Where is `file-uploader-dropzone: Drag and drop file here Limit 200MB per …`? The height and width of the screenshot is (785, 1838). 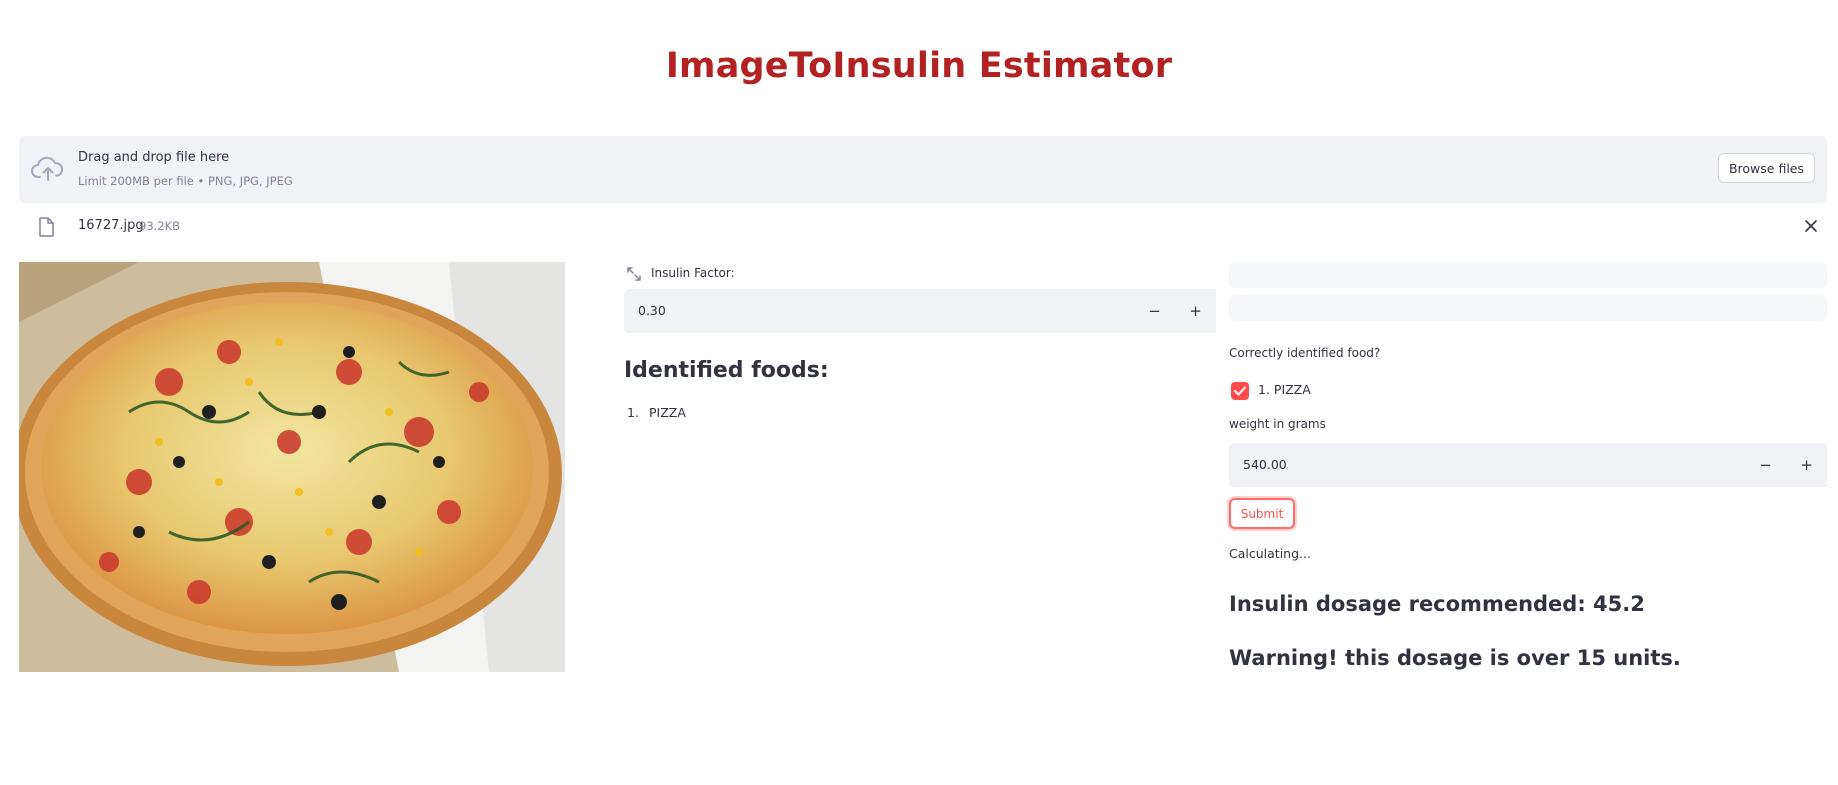
file-uploader-dropzone: Drag and drop file here Limit 200MB per … is located at coordinates (923, 169).